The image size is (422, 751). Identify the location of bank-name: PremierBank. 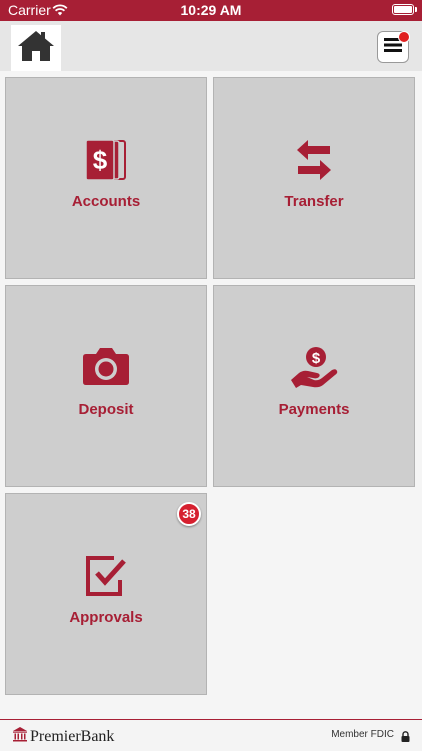
(72, 736).